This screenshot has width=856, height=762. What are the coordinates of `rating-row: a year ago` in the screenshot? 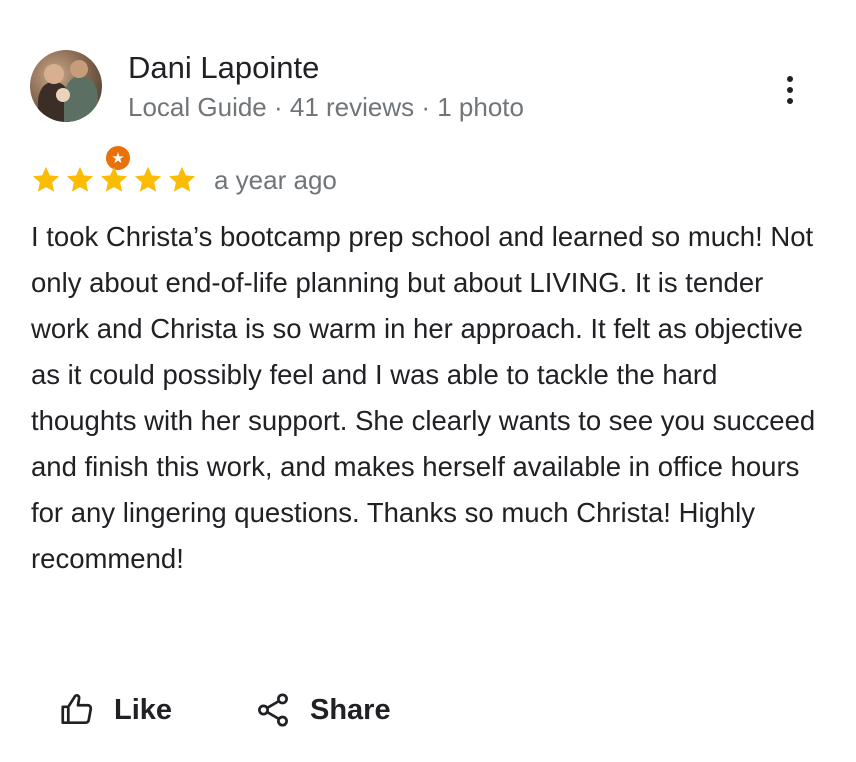 It's located at (183, 180).